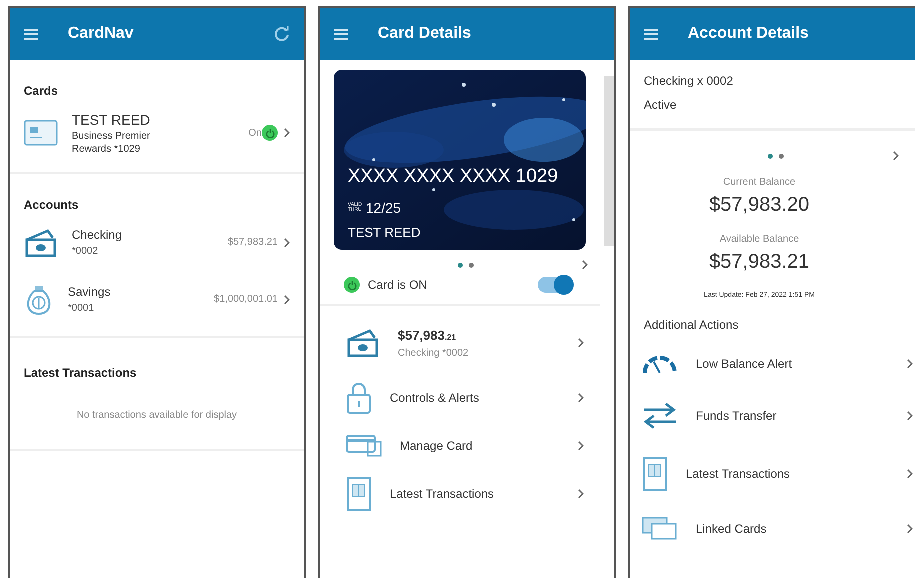 The width and height of the screenshot is (915, 578). I want to click on account-name: Savings, so click(90, 292).